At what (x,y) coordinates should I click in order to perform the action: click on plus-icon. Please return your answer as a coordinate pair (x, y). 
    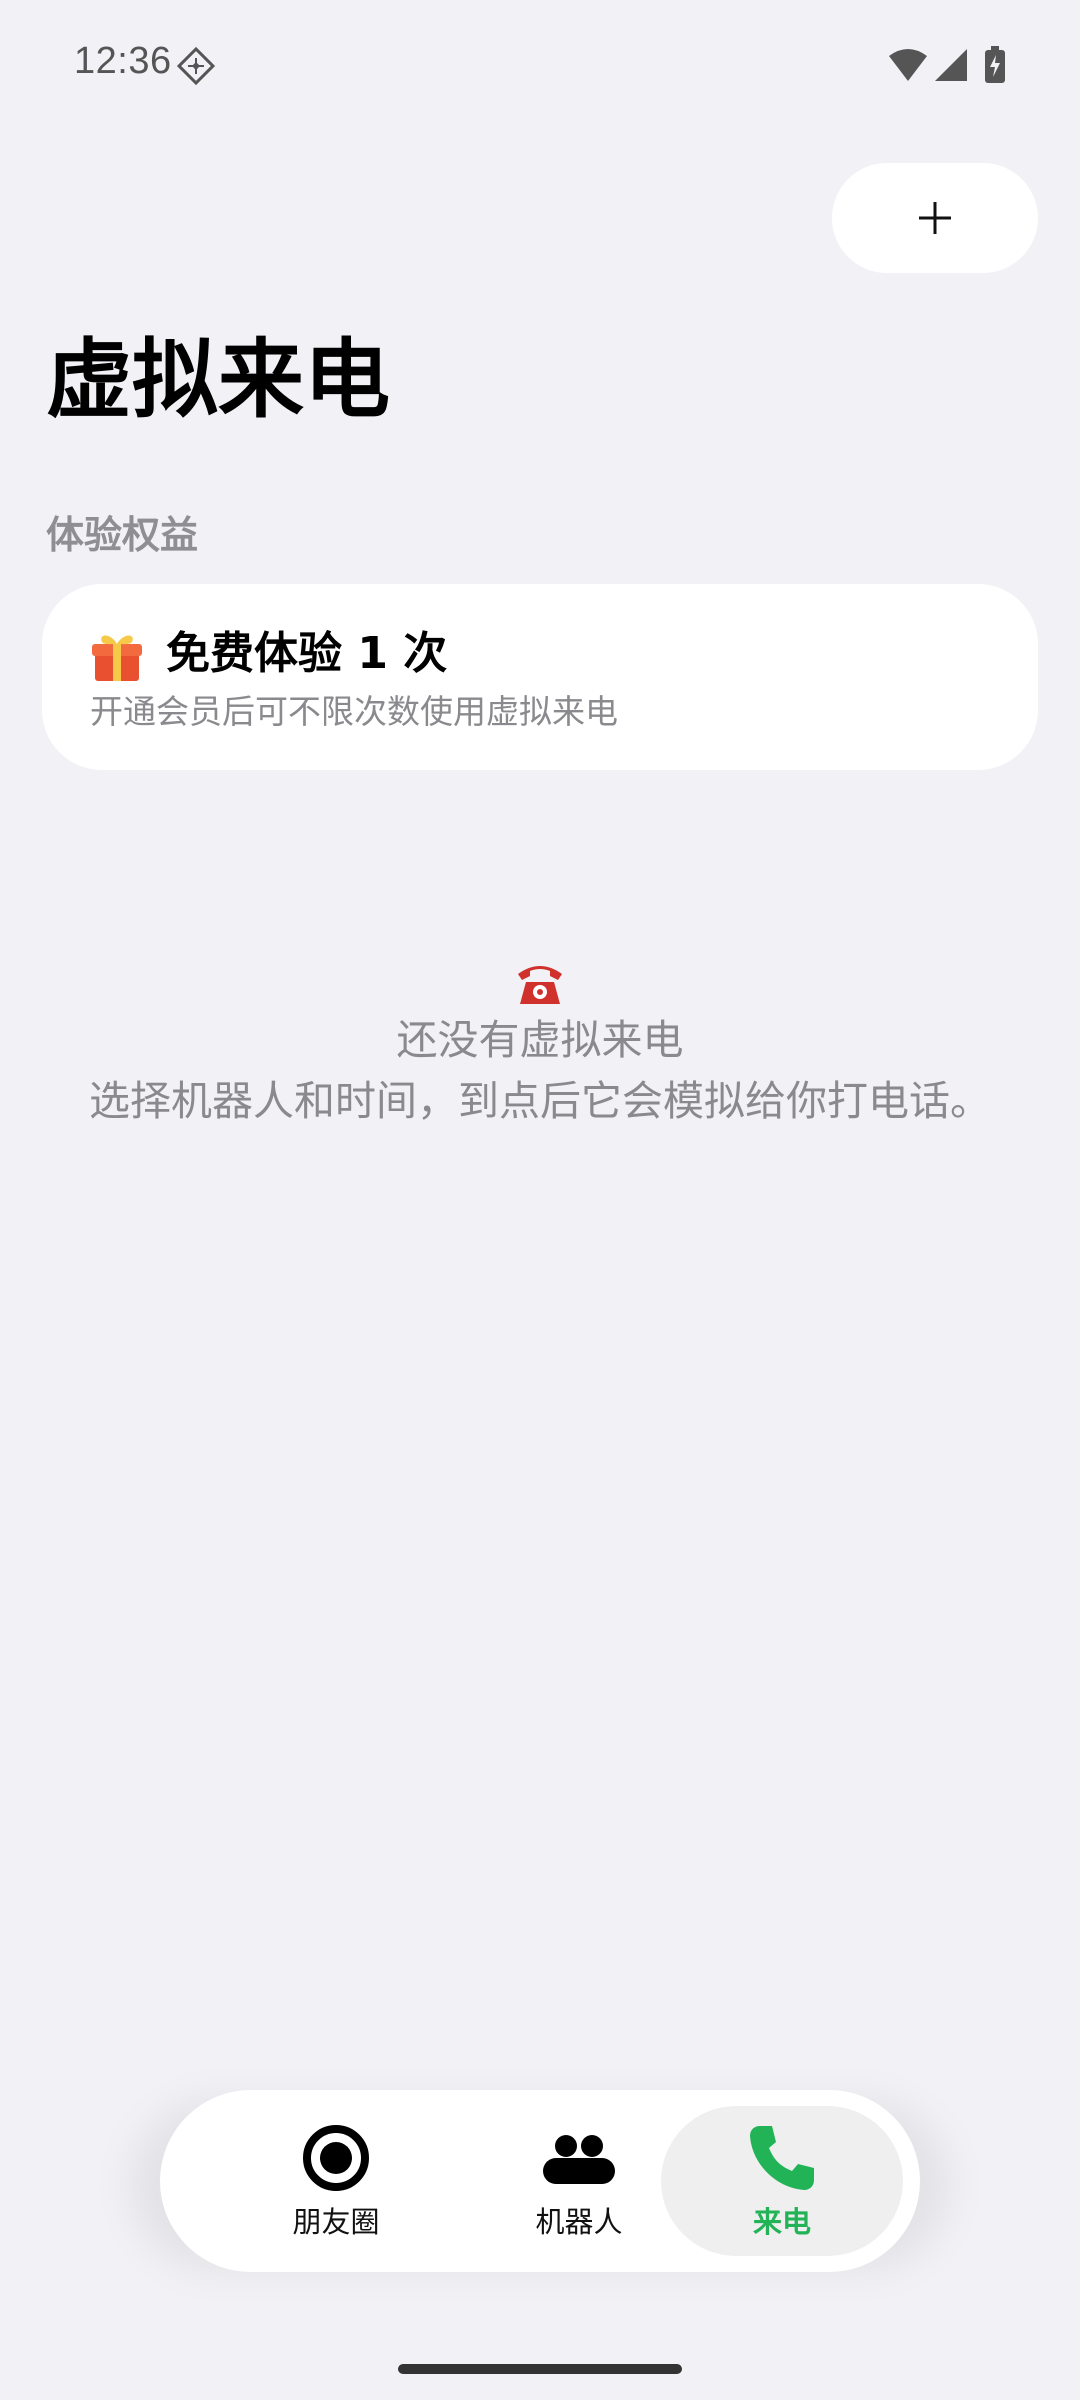
    Looking at the image, I should click on (935, 218).